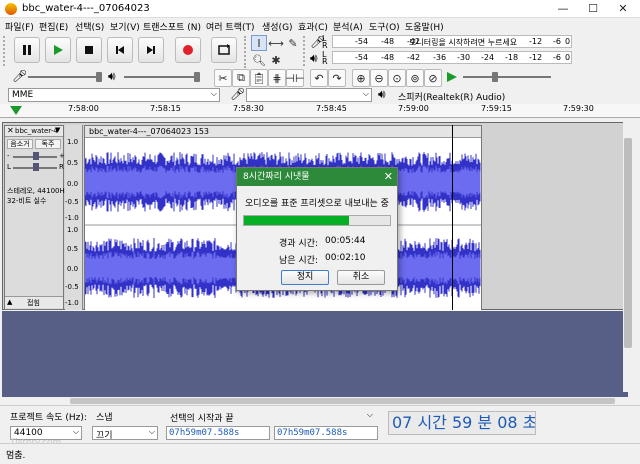 This screenshot has width=640, height=464. Describe the element at coordinates (337, 78) in the screenshot. I see `redo-button: ↷` at that location.